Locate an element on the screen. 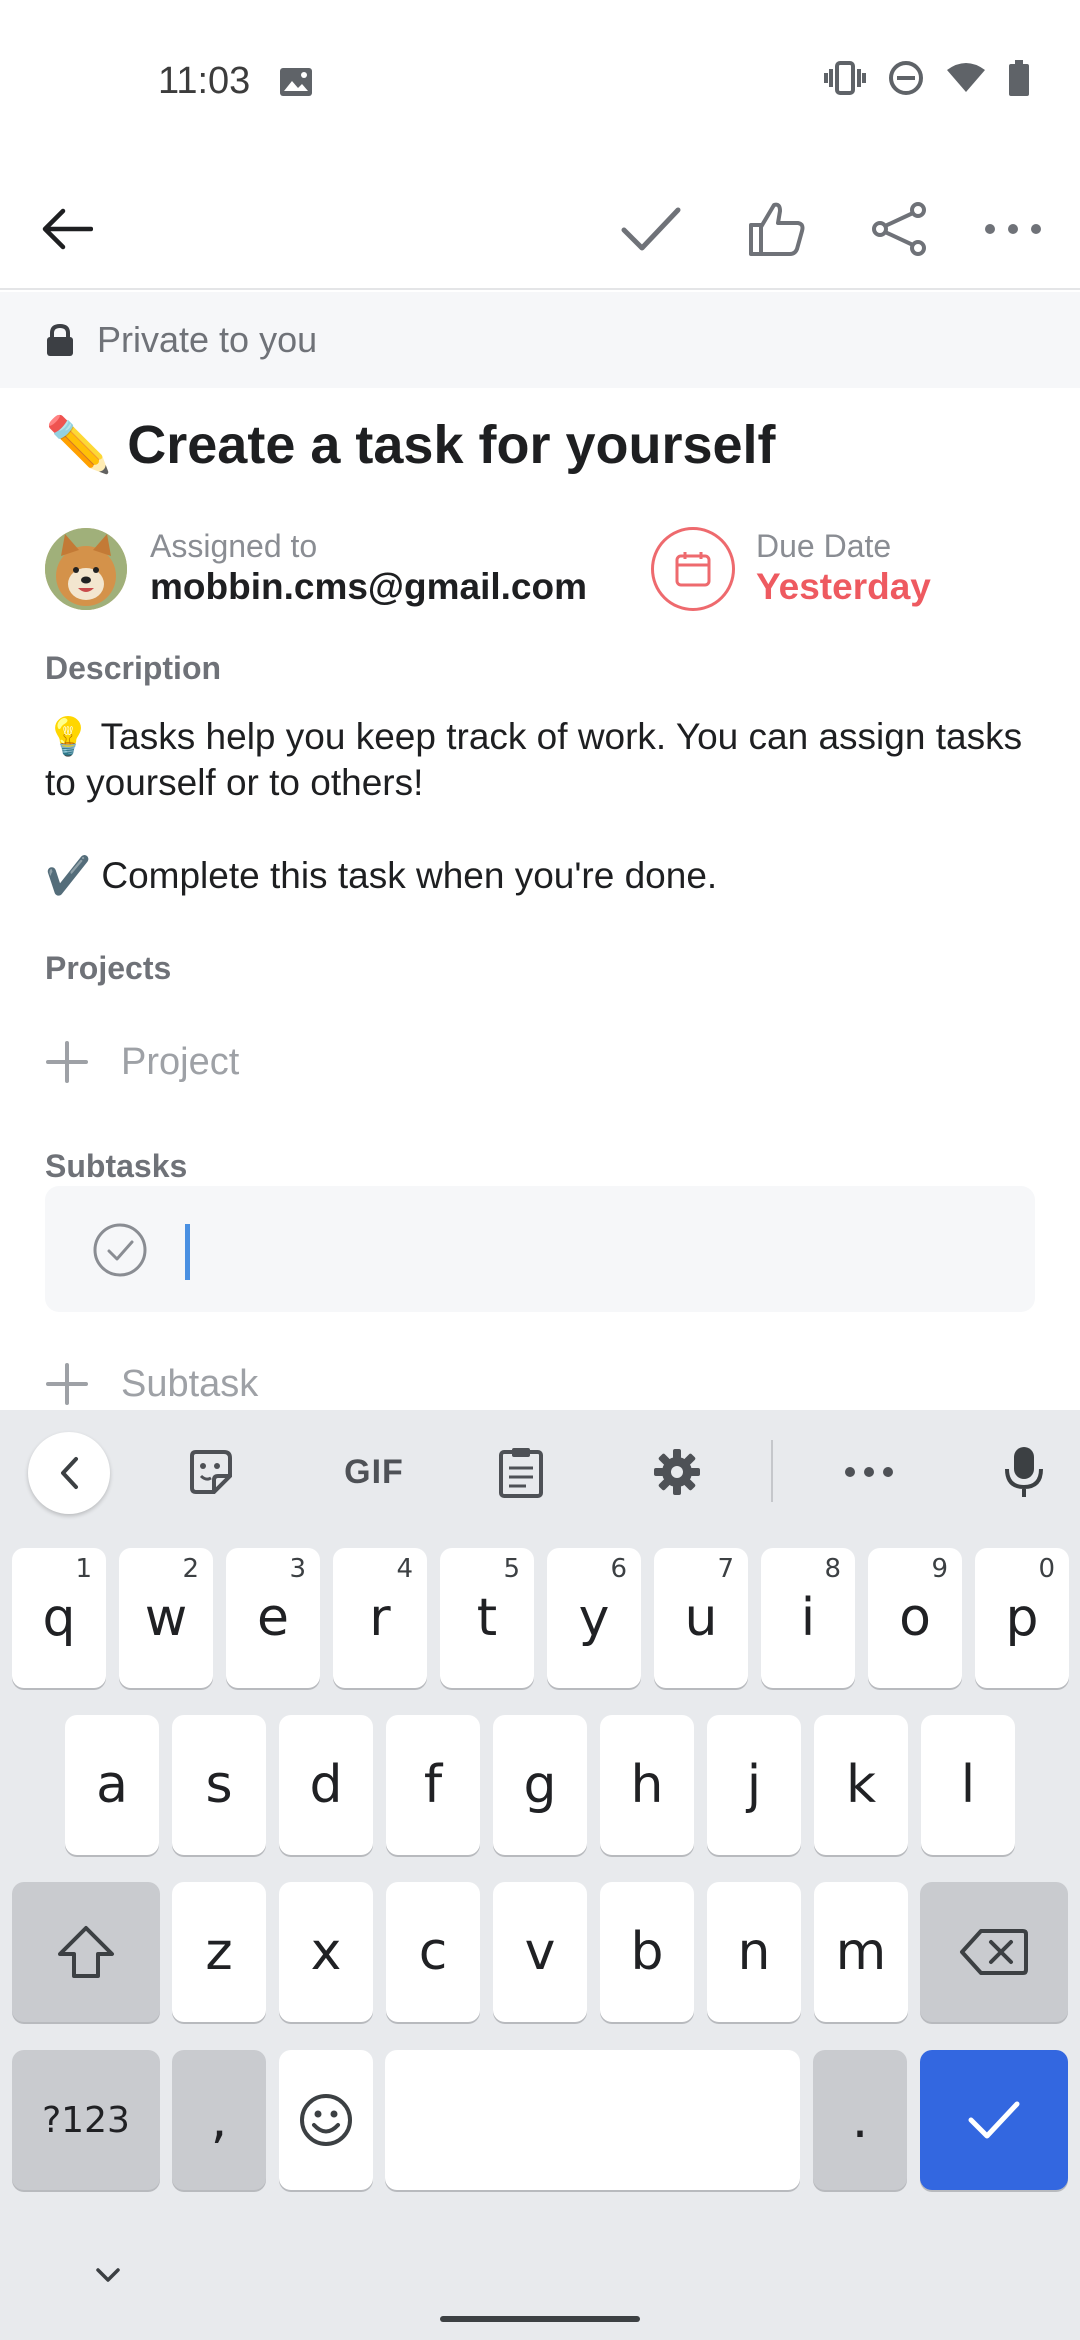 This screenshot has width=1080, height=2340. space-key is located at coordinates (592, 2120).